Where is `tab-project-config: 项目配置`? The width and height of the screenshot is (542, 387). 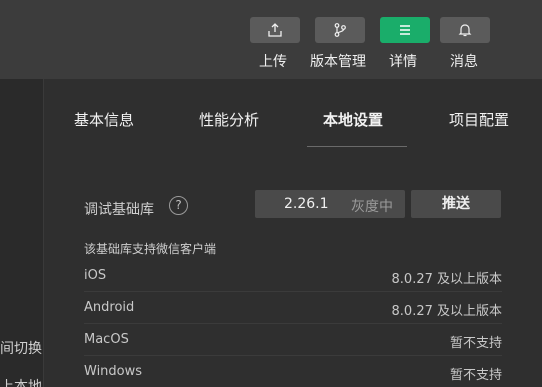
tab-project-config: 项目配置 is located at coordinates (479, 119).